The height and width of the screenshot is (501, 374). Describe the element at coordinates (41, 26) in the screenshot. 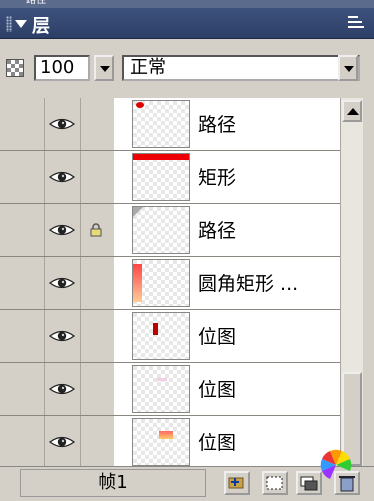

I see `panel-title: 层` at that location.